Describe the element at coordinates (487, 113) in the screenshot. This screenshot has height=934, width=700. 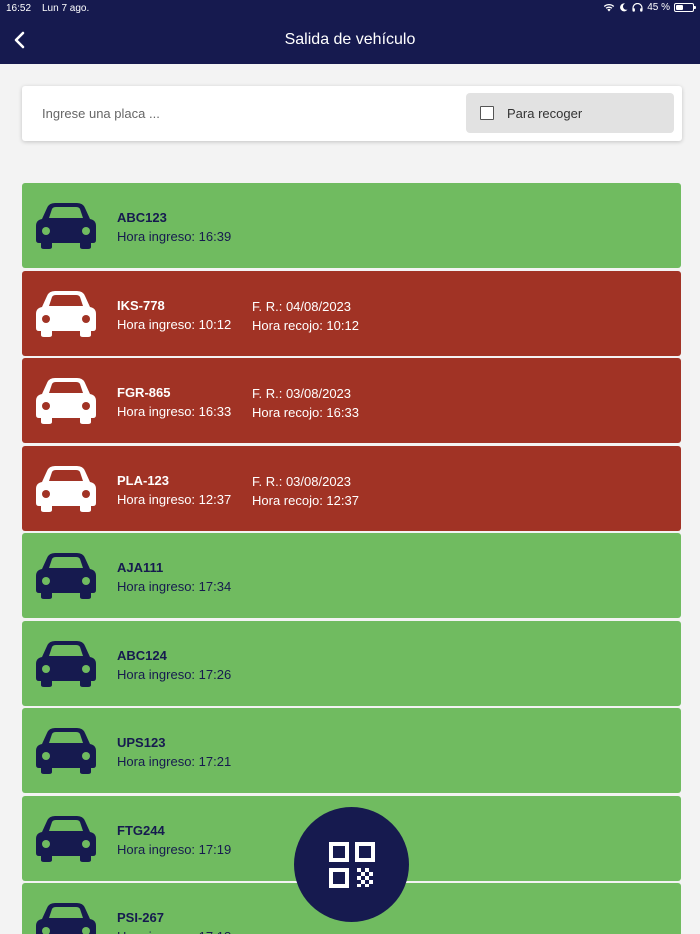
I see `pickup-checkbox` at that location.